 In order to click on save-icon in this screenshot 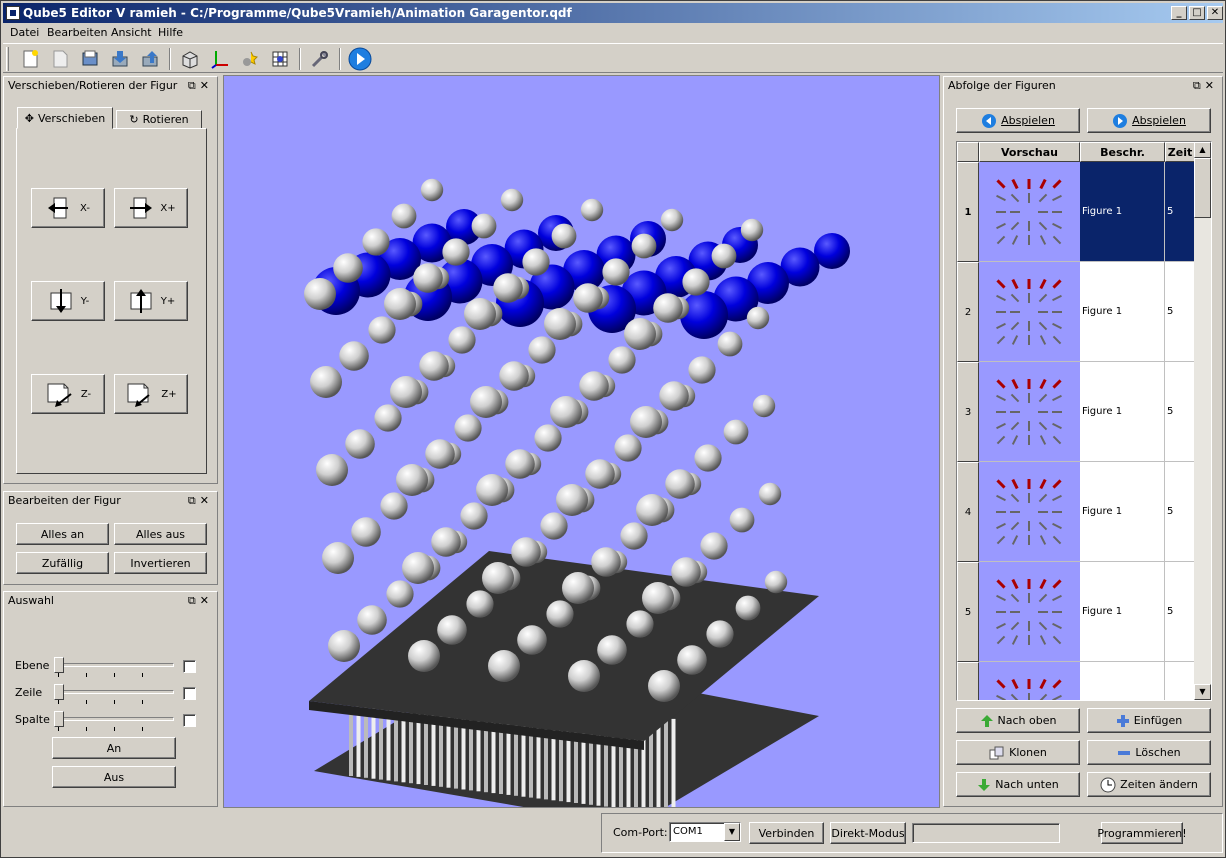, I will do `click(120, 59)`.